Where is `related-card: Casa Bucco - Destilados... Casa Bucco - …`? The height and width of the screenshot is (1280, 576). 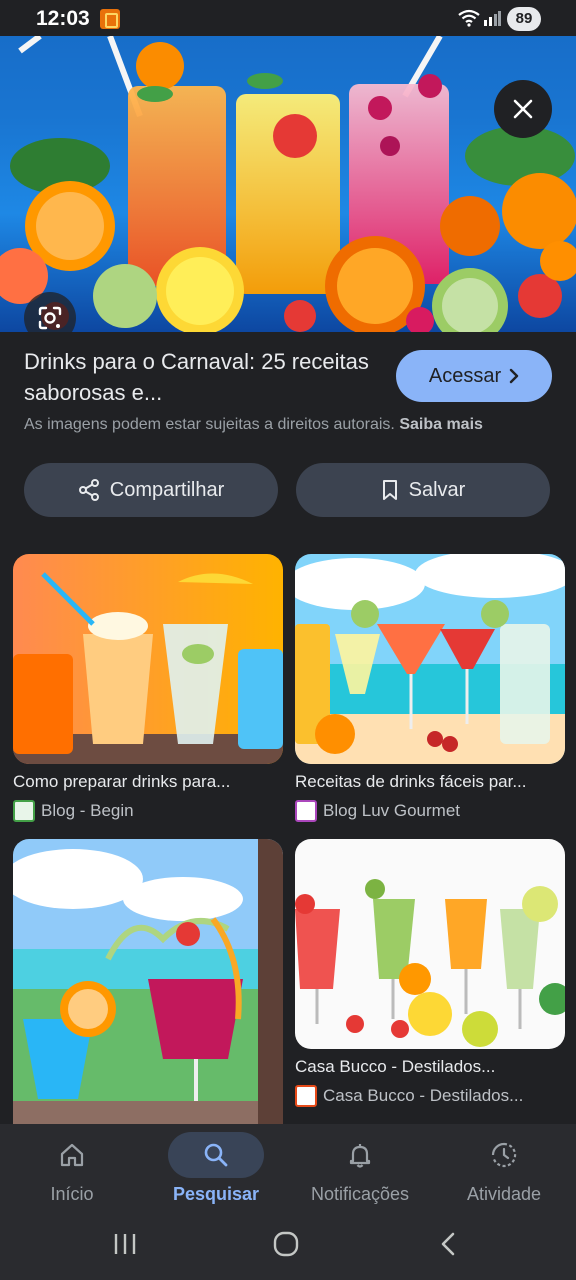
related-card: Casa Bucco - Destilados... Casa Bucco - … is located at coordinates (430, 973).